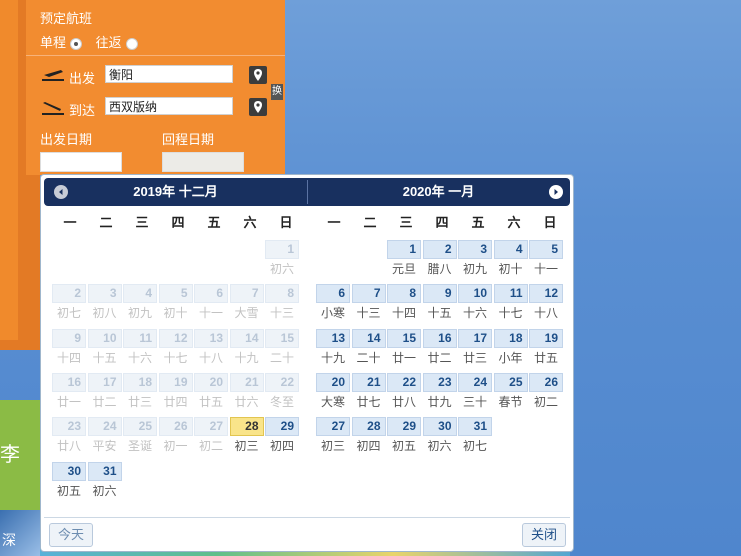  What do you see at coordinates (439, 304) in the screenshot?
I see `calendar-day-cell: 9 十五` at bounding box center [439, 304].